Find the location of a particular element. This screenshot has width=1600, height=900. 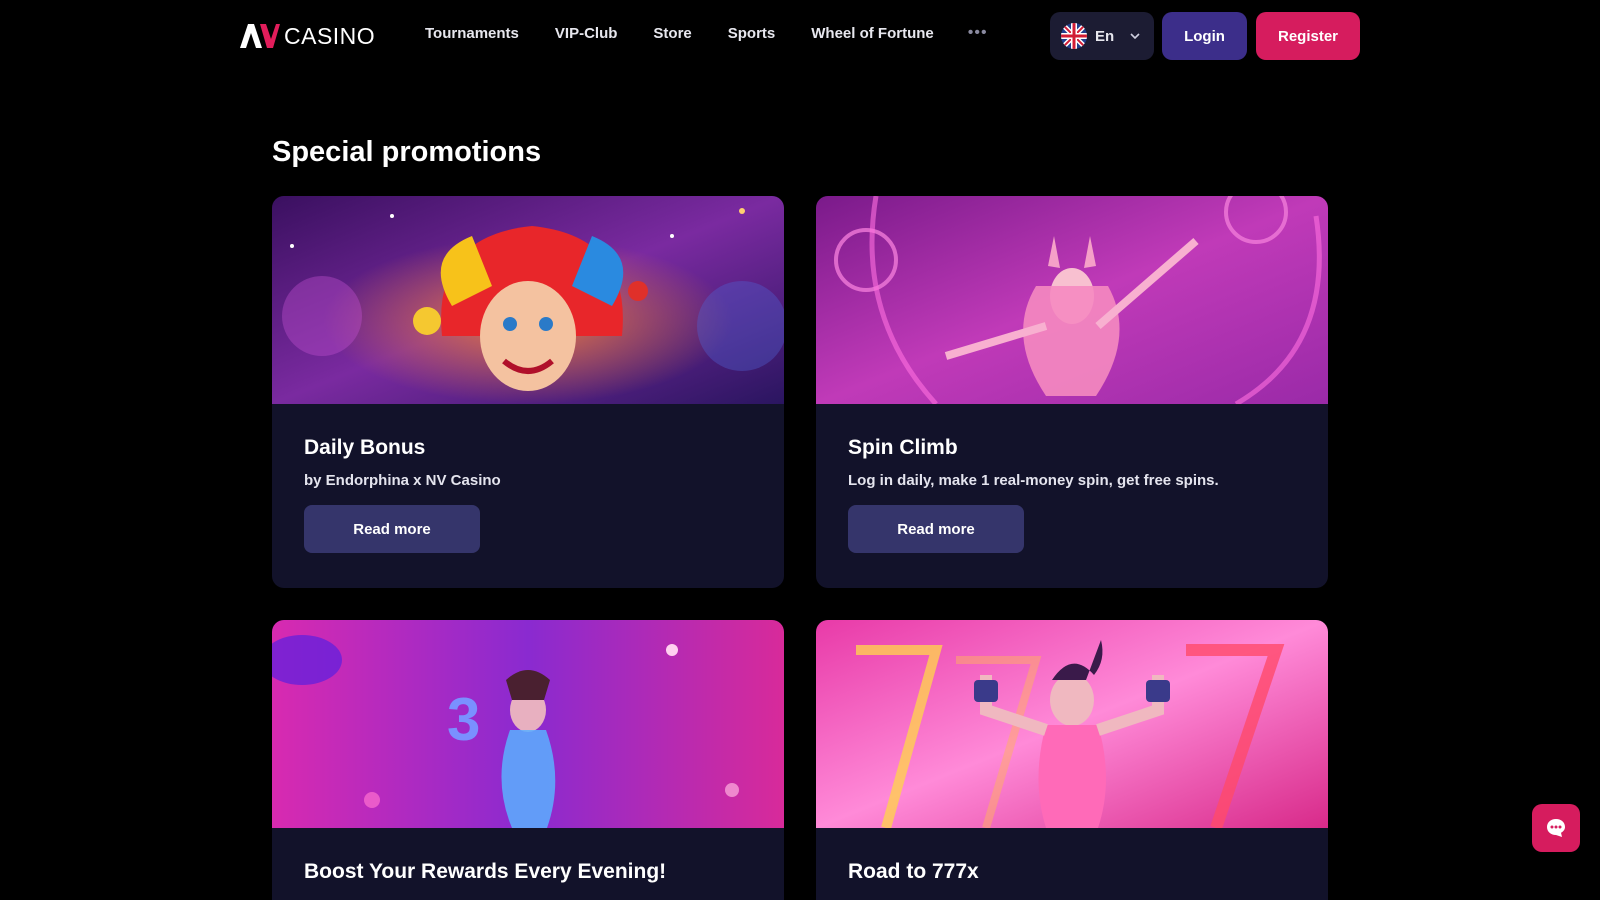

logo: CASINO is located at coordinates (307, 36).